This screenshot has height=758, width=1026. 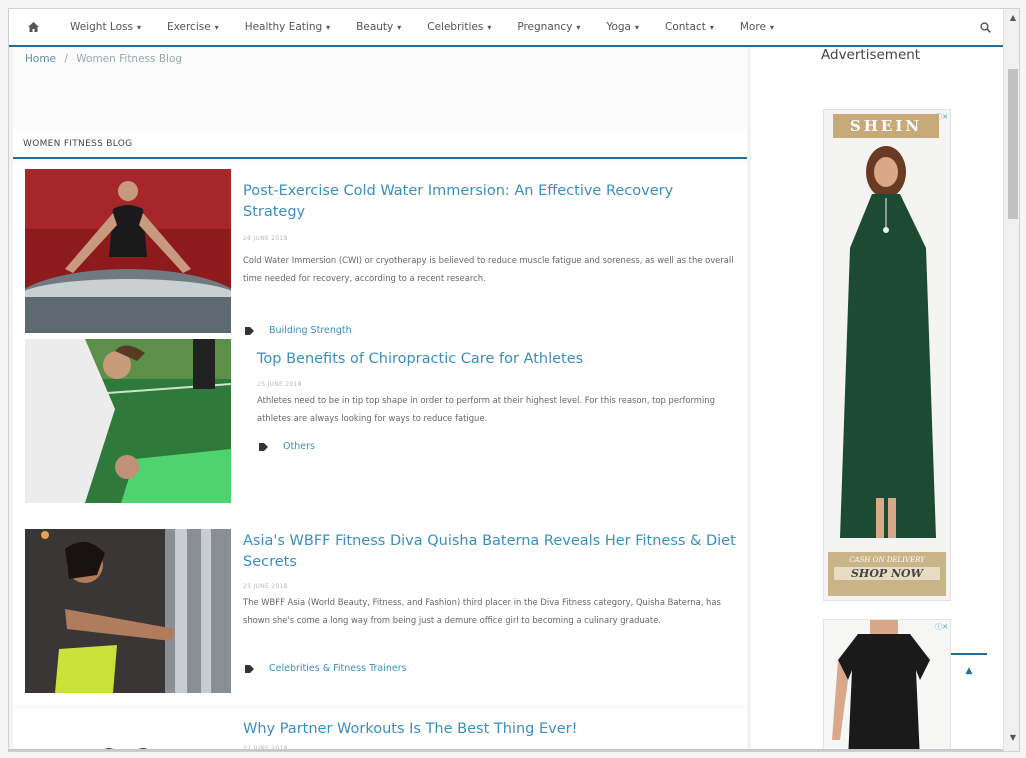 I want to click on nav-celebrities: Celebrities ▾, so click(x=459, y=27).